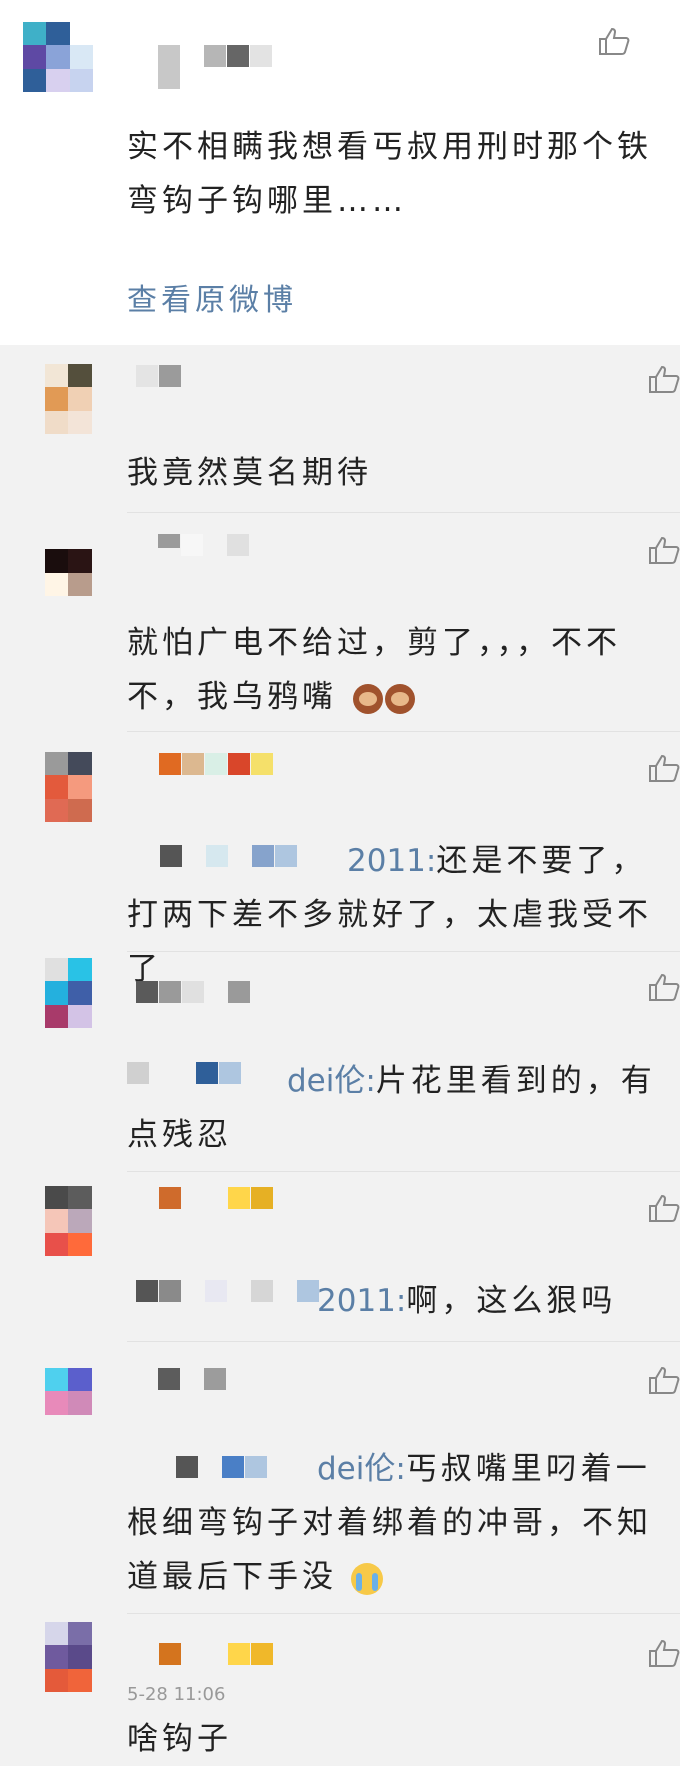 The image size is (680, 1766). Describe the element at coordinates (511, 1301) in the screenshot. I see `comment-body: 啊，这么狠吗` at that location.